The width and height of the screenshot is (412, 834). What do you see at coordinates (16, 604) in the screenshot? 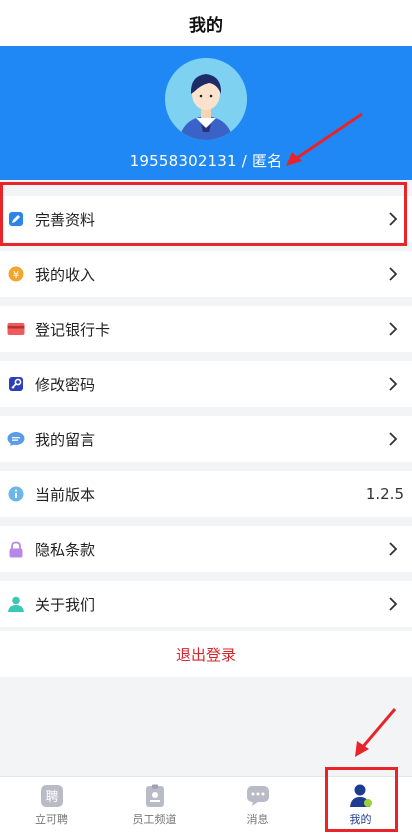
I see `person-icon` at bounding box center [16, 604].